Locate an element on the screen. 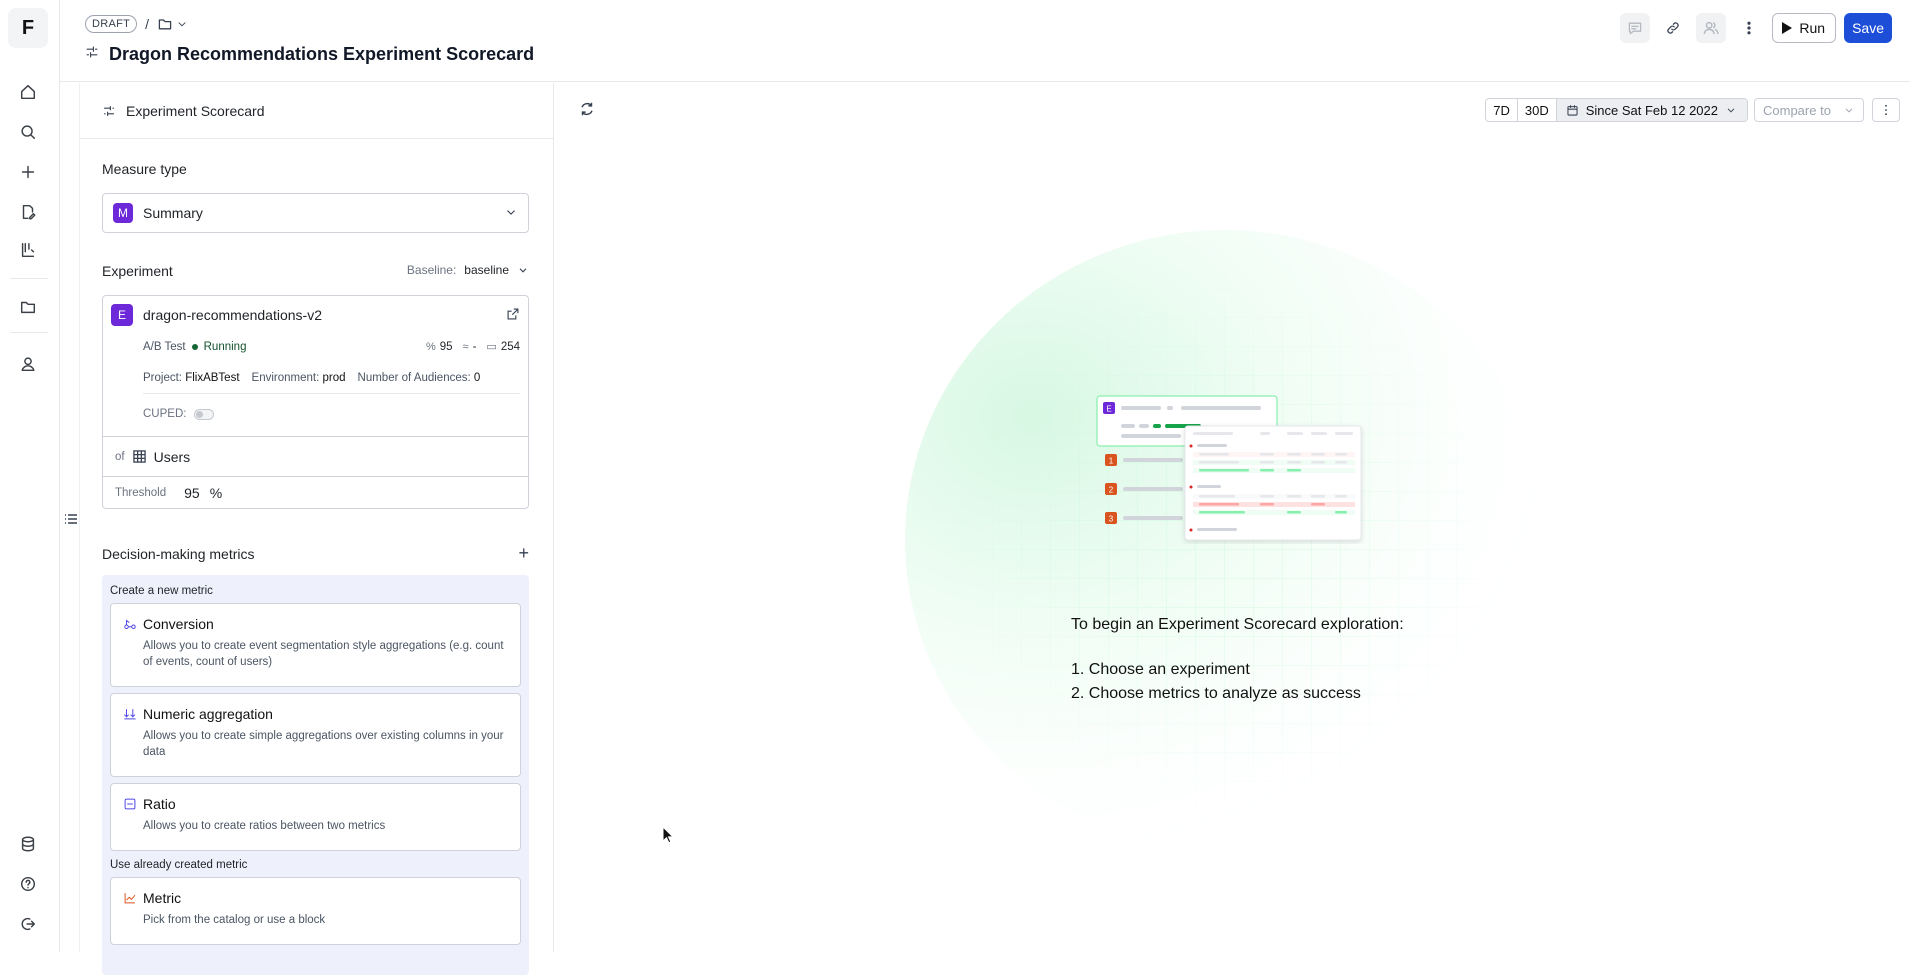 This screenshot has width=1910, height=975. compare-to-dropdown: Compare to is located at coordinates (1809, 110).